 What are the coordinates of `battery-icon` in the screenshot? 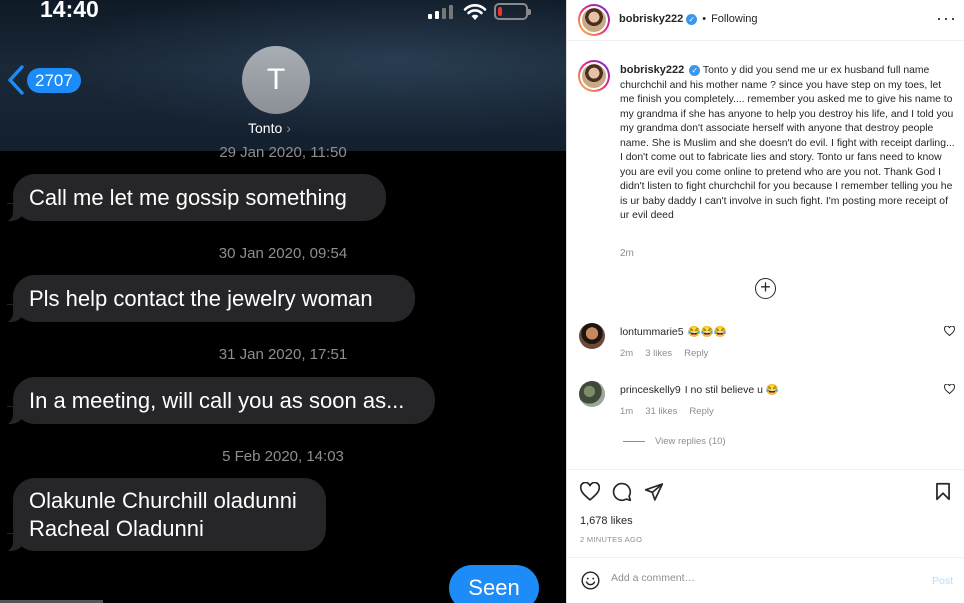 It's located at (512, 11).